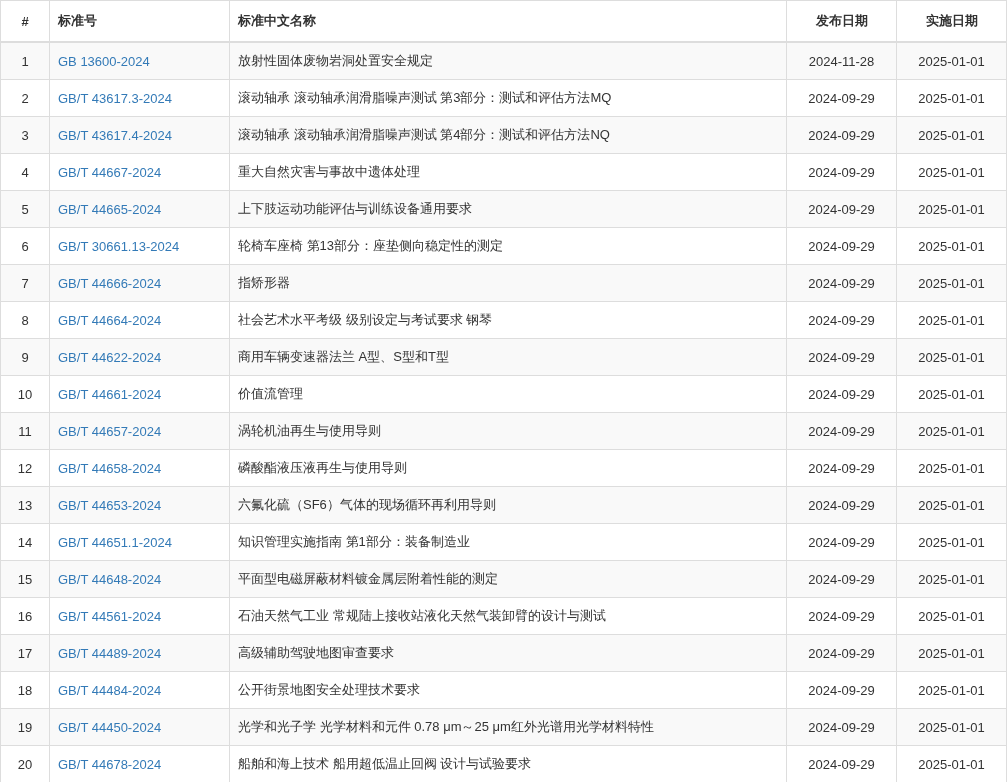  What do you see at coordinates (25, 135) in the screenshot?
I see `row-number: 3` at bounding box center [25, 135].